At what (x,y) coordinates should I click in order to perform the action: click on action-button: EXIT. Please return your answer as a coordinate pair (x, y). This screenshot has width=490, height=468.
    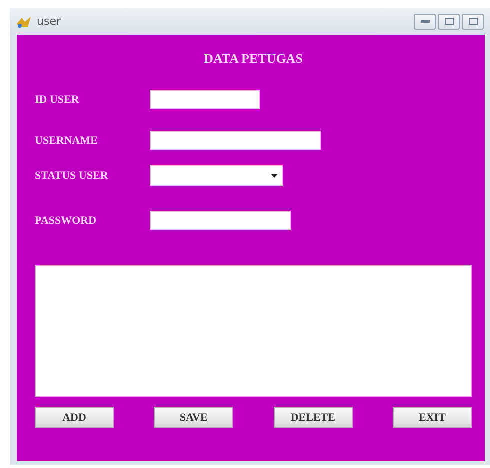
    Looking at the image, I should click on (432, 417).